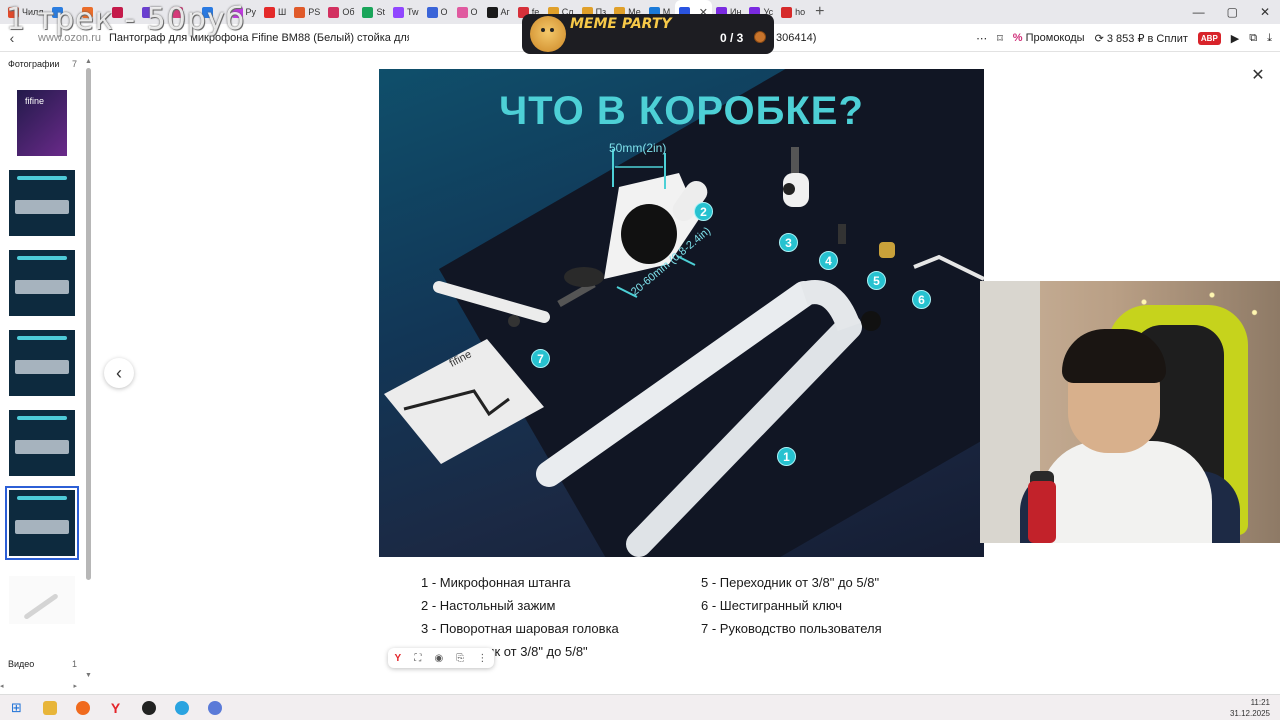 Image resolution: width=1280 pixels, height=720 pixels. I want to click on browser-tab: PS, so click(307, 12).